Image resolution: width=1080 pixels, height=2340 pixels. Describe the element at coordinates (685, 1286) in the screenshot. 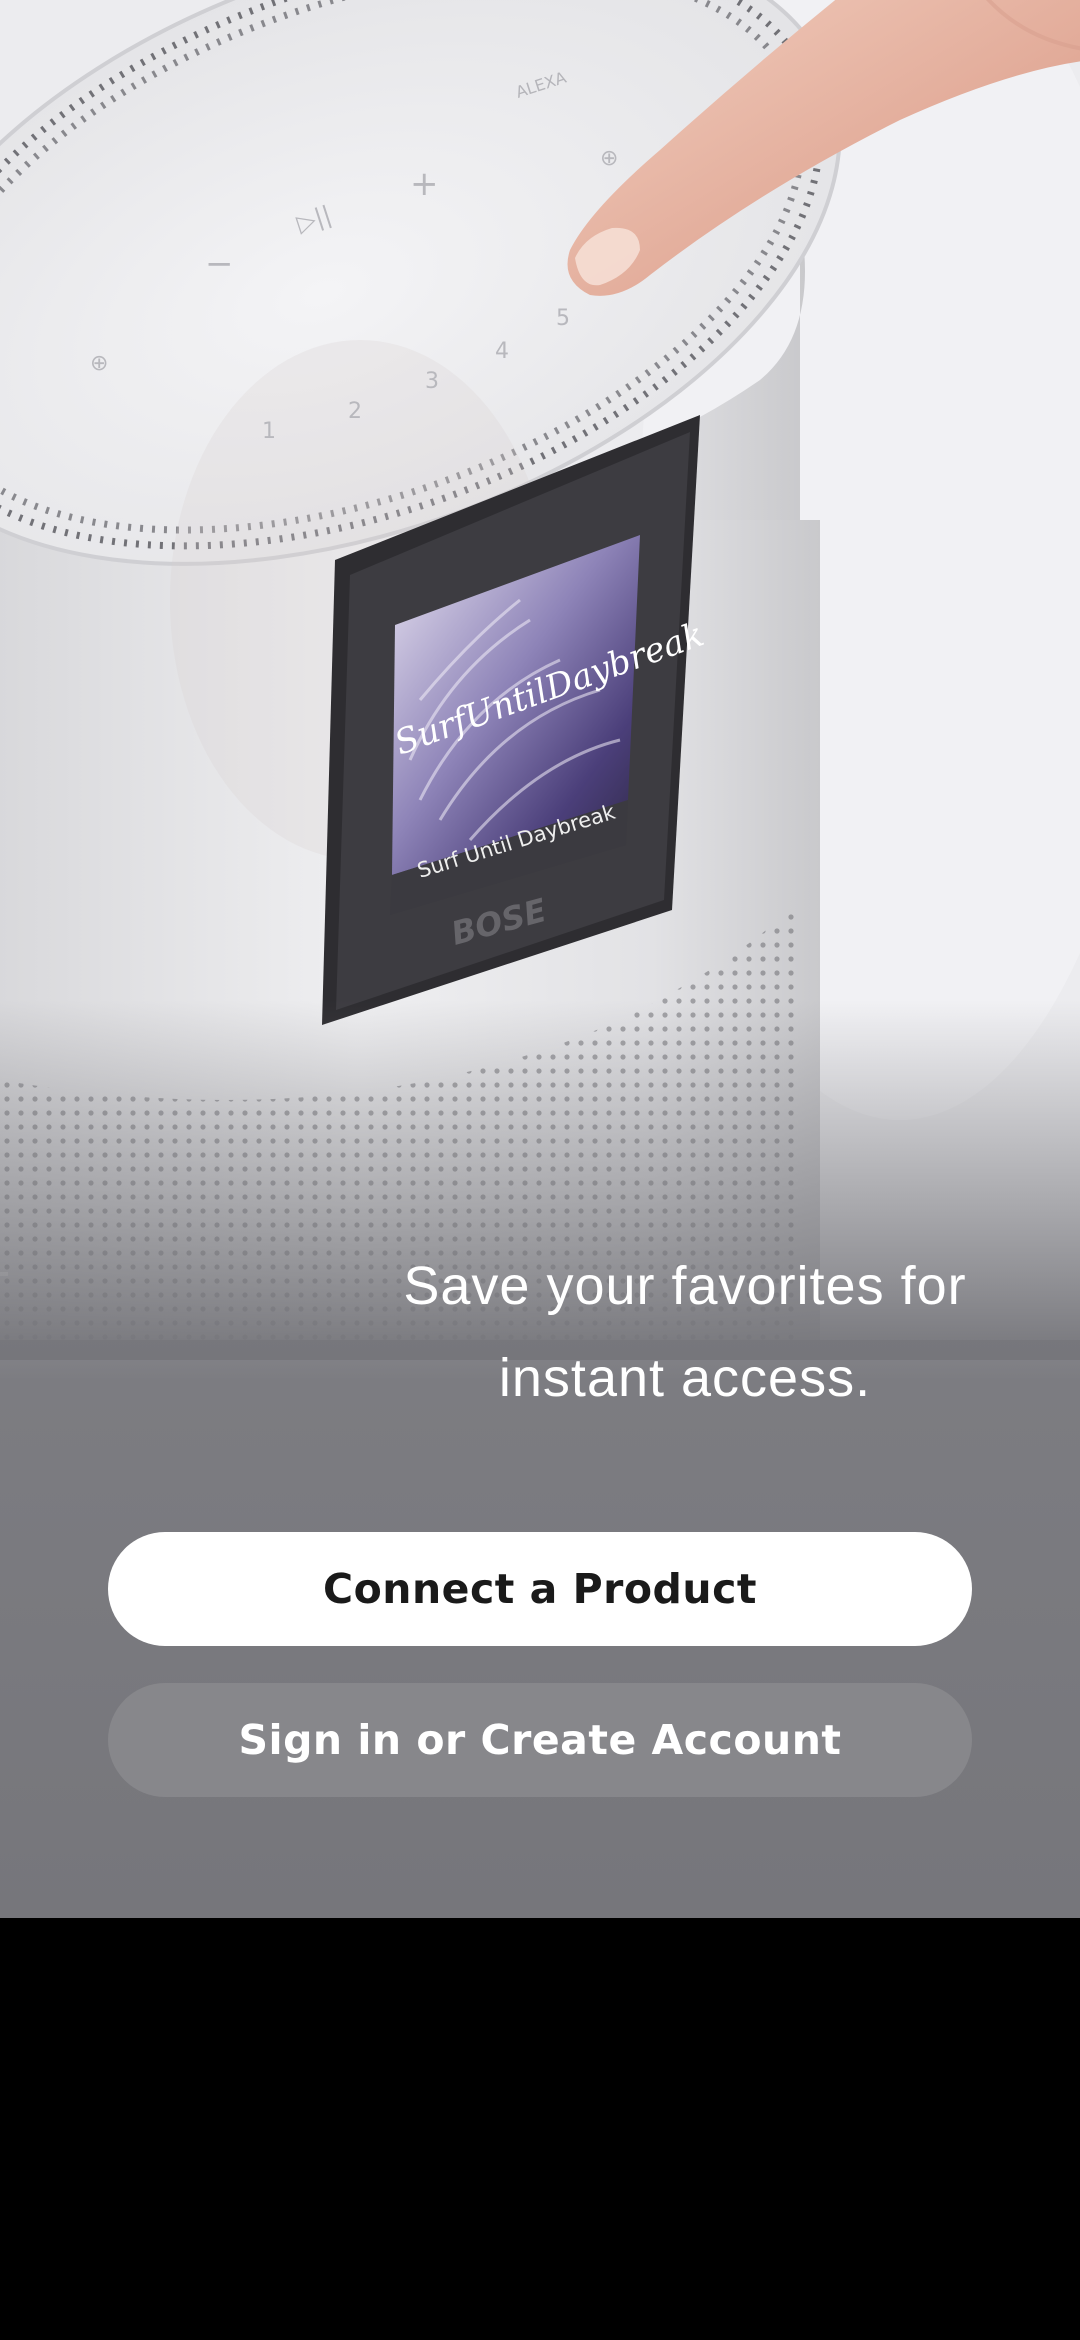

I see `tagline-line-1: Save your favorites for` at that location.